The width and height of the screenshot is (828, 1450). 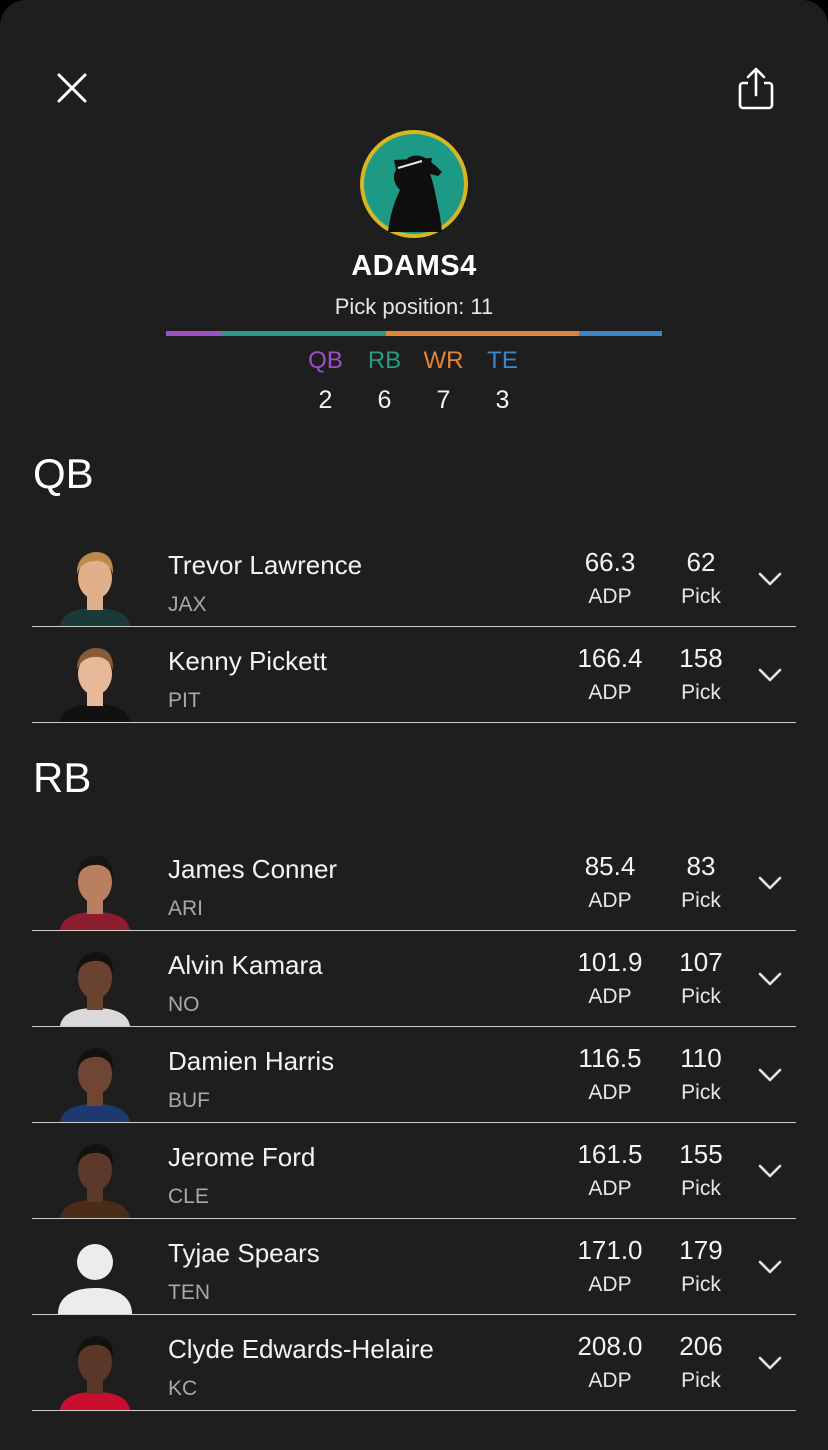 I want to click on player-row: Alvin Kamara NO 101.9 ADP 107 Pick, so click(x=414, y=978).